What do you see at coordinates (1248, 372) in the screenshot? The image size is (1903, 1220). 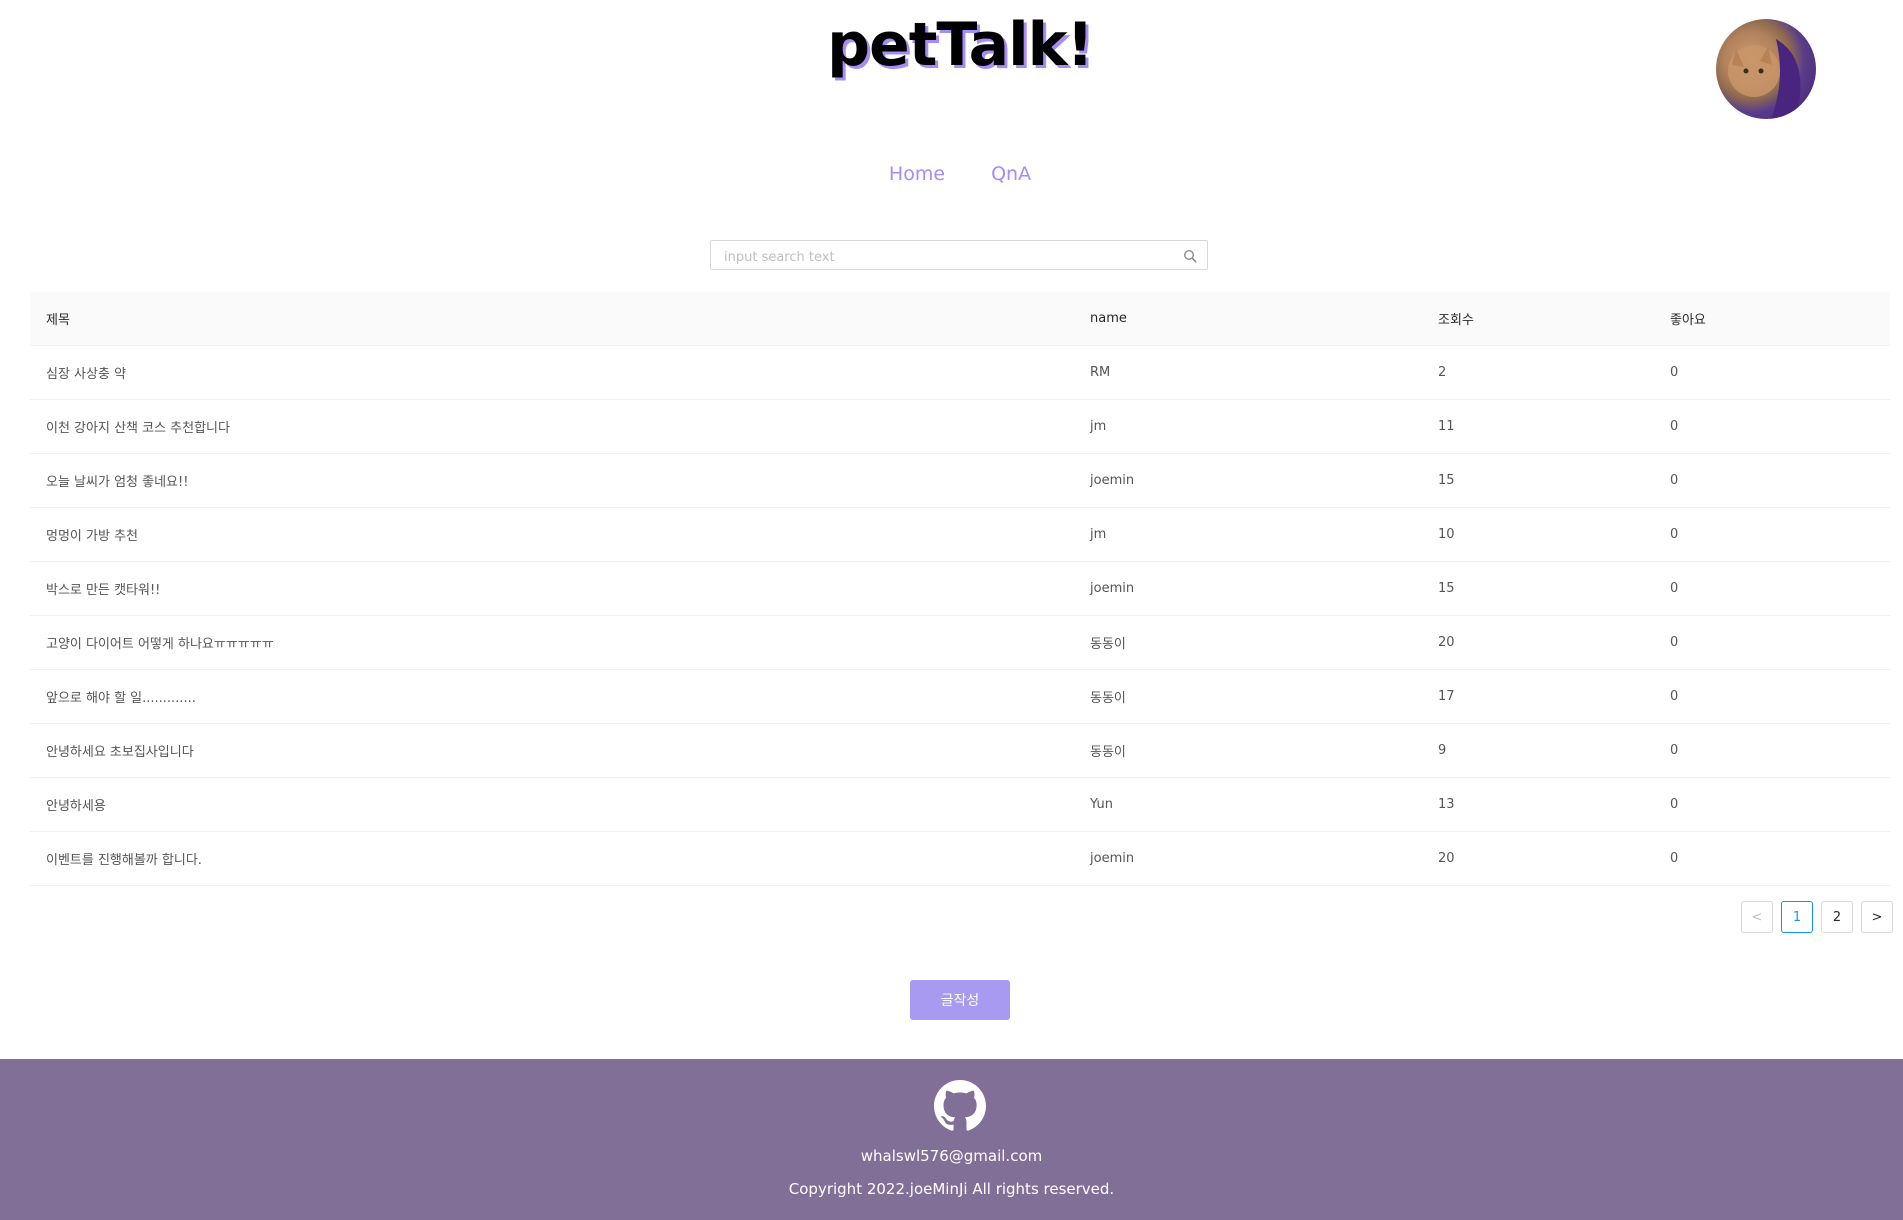 I see `post-author: RM` at bounding box center [1248, 372].